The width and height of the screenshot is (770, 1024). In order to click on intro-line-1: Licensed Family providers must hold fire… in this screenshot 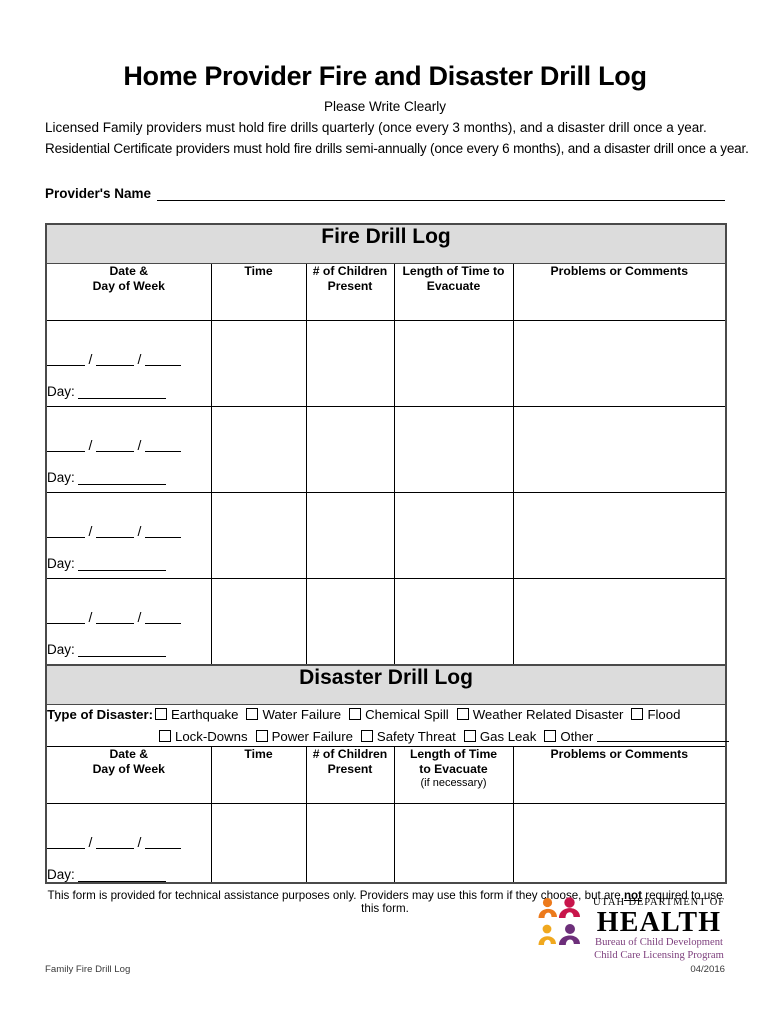, I will do `click(376, 127)`.